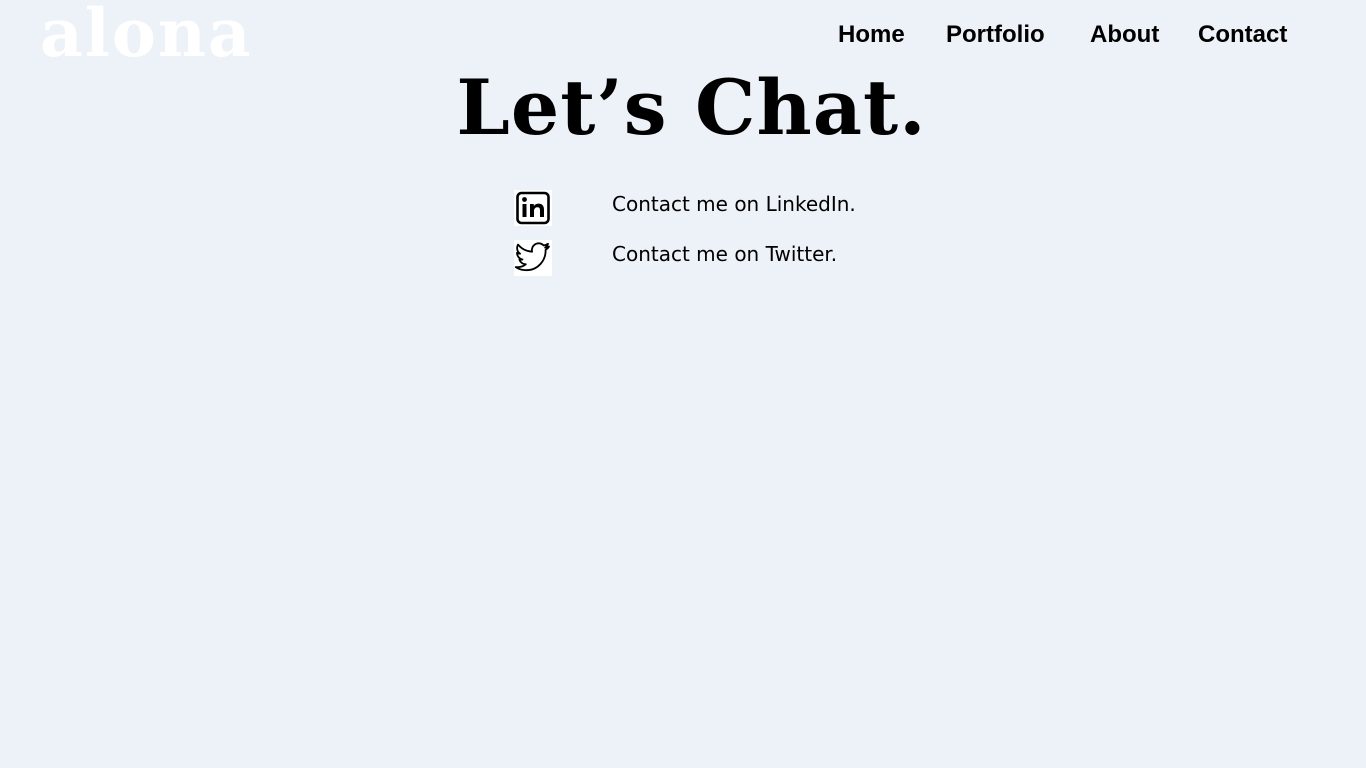  I want to click on page-title: Let’s Chat., so click(691, 107).